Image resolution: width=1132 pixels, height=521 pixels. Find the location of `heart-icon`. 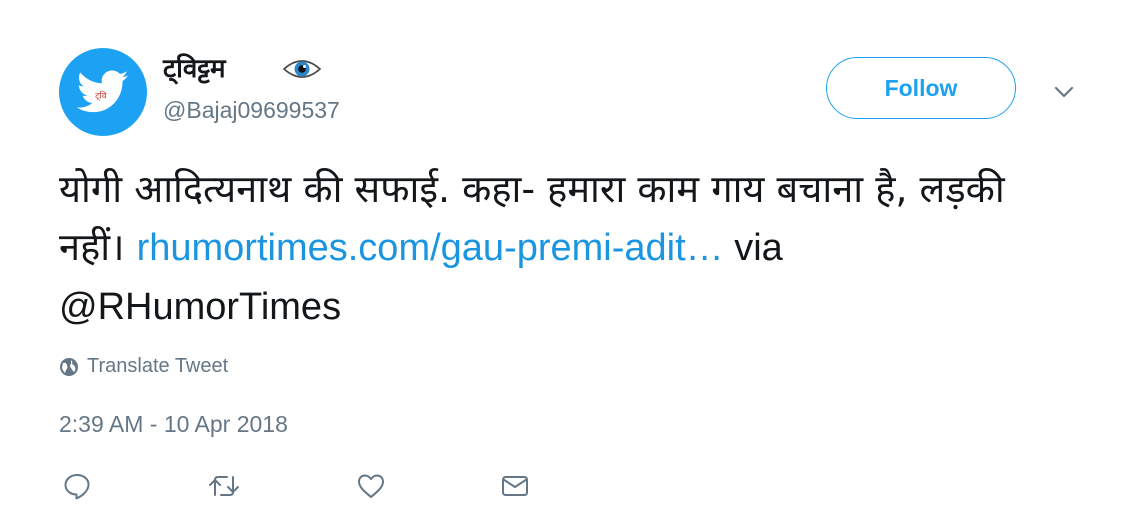

heart-icon is located at coordinates (371, 486).